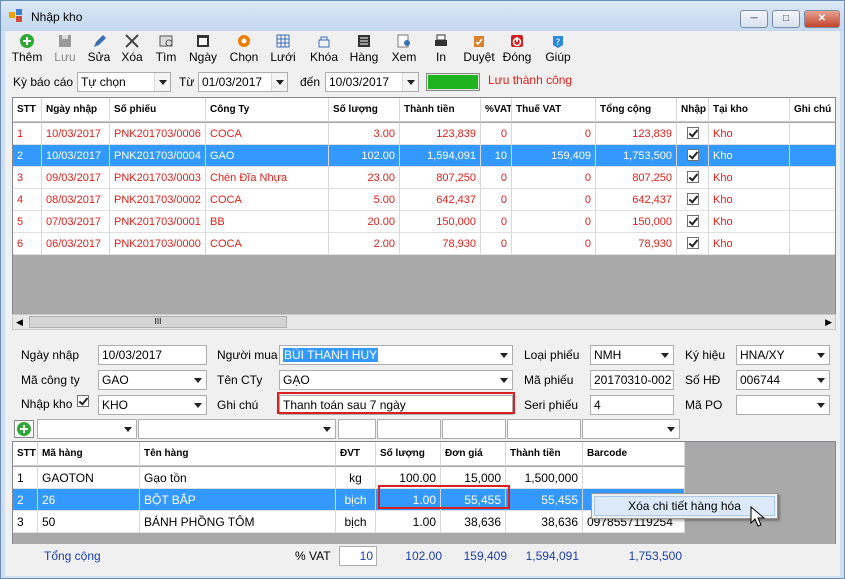 This screenshot has width=845, height=579. Describe the element at coordinates (474, 429) in the screenshot. I see `filter-don-gia` at that location.